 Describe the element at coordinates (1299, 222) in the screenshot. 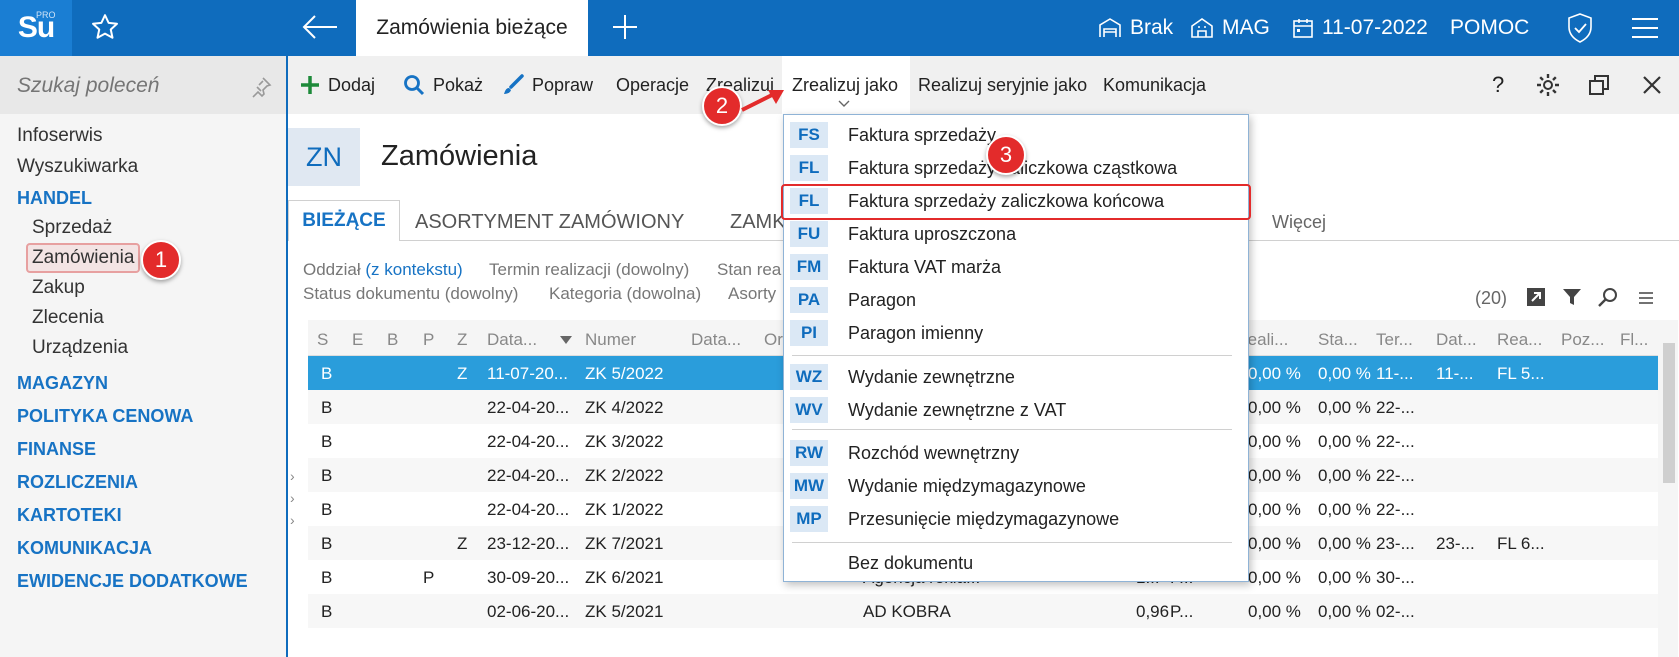

I see `tab-more: Więcej` at that location.